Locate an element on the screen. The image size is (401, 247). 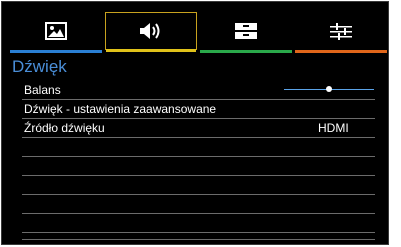
menu-item-balance: Balans is located at coordinates (198, 90).